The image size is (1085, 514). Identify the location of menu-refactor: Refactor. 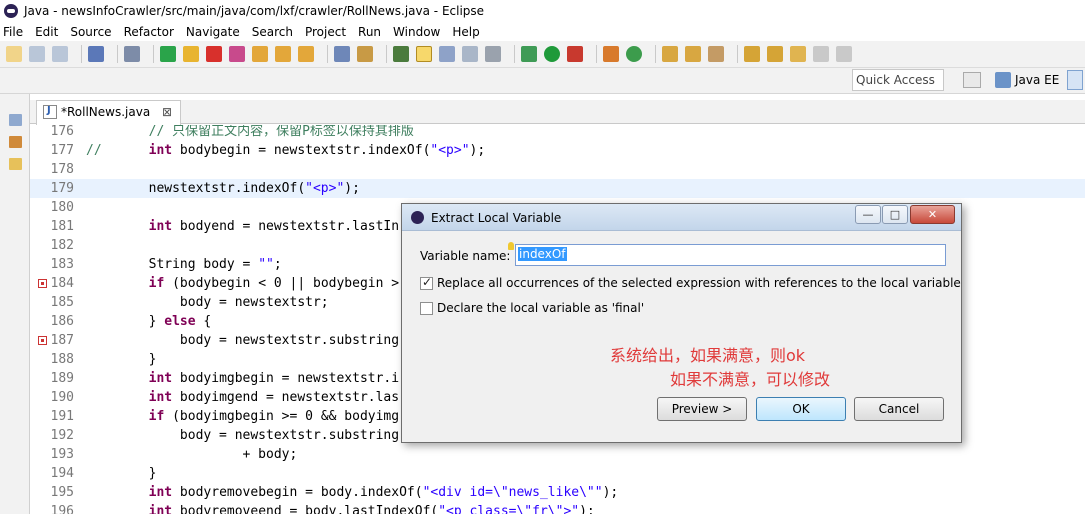
(149, 32).